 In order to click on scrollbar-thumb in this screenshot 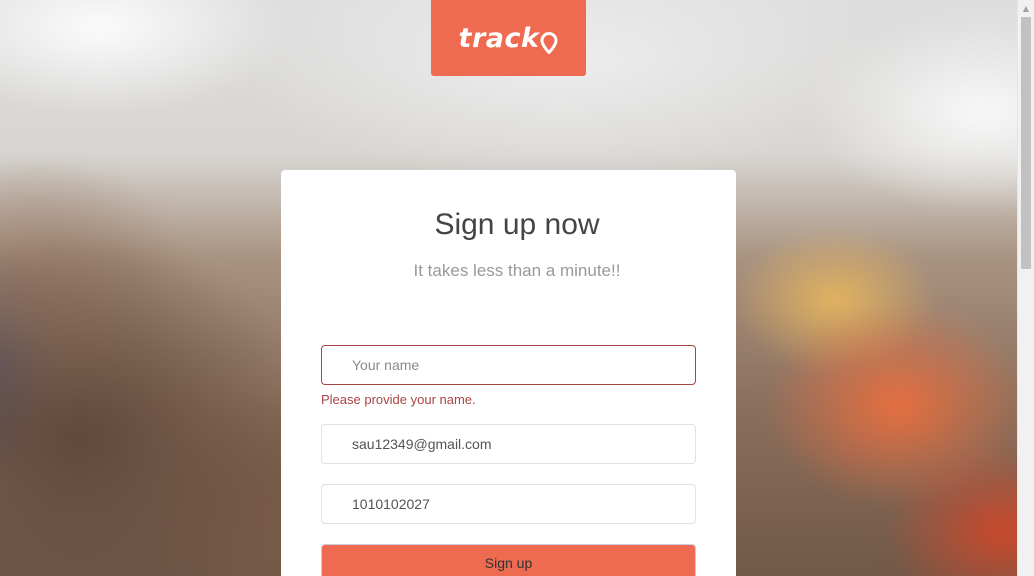, I will do `click(1026, 143)`.